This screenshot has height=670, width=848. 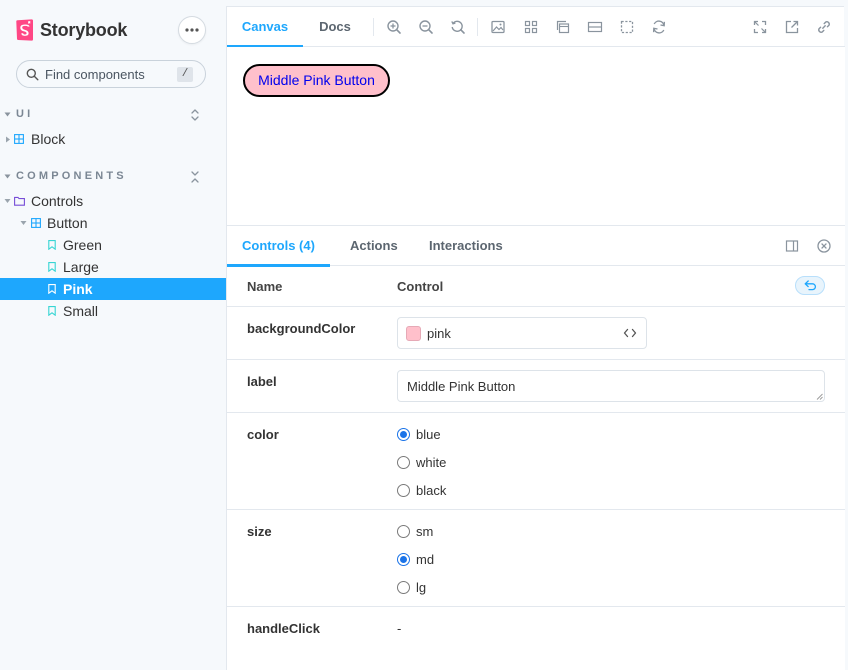 What do you see at coordinates (439, 333) in the screenshot?
I see `color-value: pink` at bounding box center [439, 333].